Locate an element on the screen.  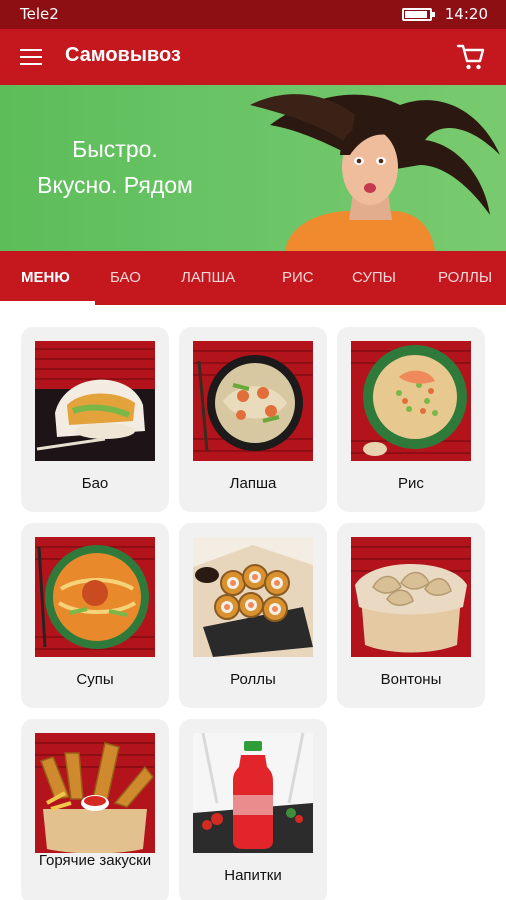
category-card-rice: Рис is located at coordinates (411, 419).